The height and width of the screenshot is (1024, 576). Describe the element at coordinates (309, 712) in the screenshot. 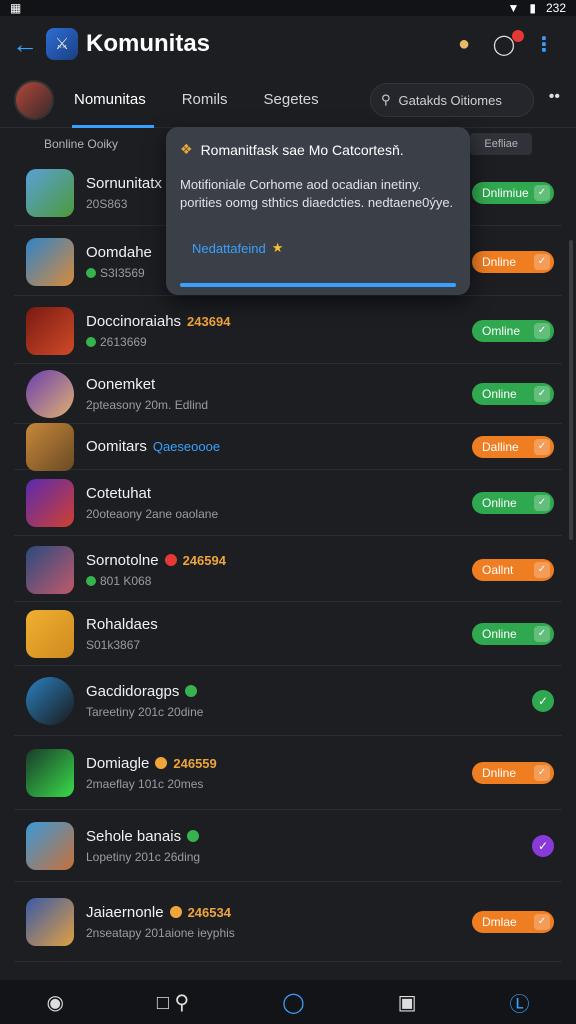

I see `item-subtitle-line: Tareetiny 201c 20dine` at that location.